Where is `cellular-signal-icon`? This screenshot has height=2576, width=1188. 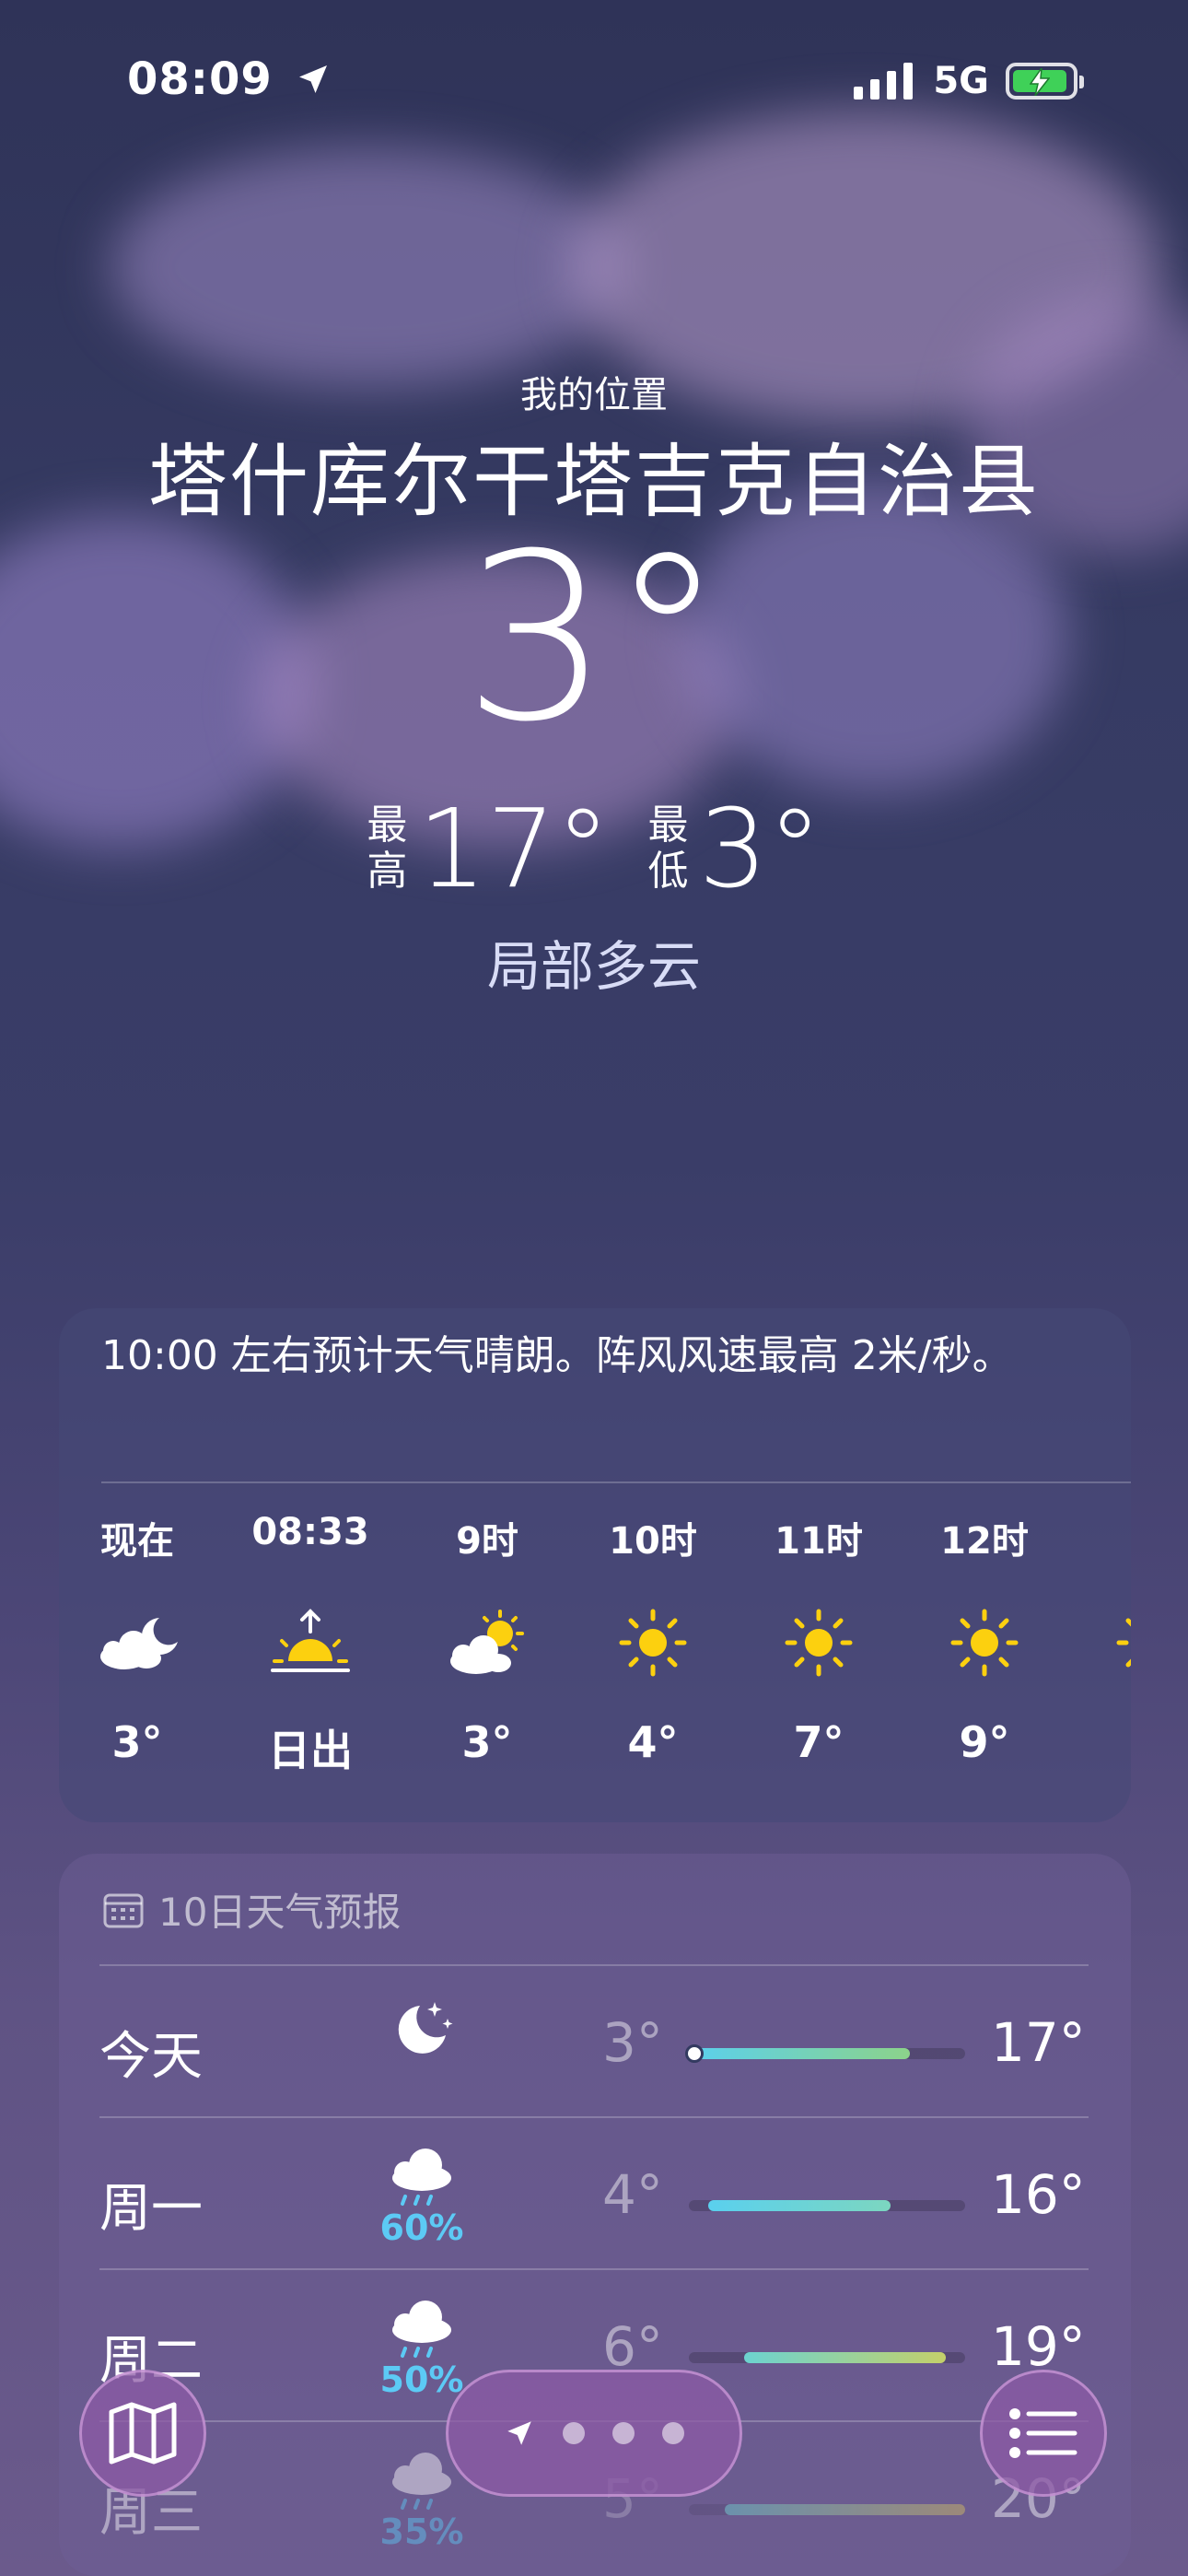
cellular-signal-icon is located at coordinates (884, 81).